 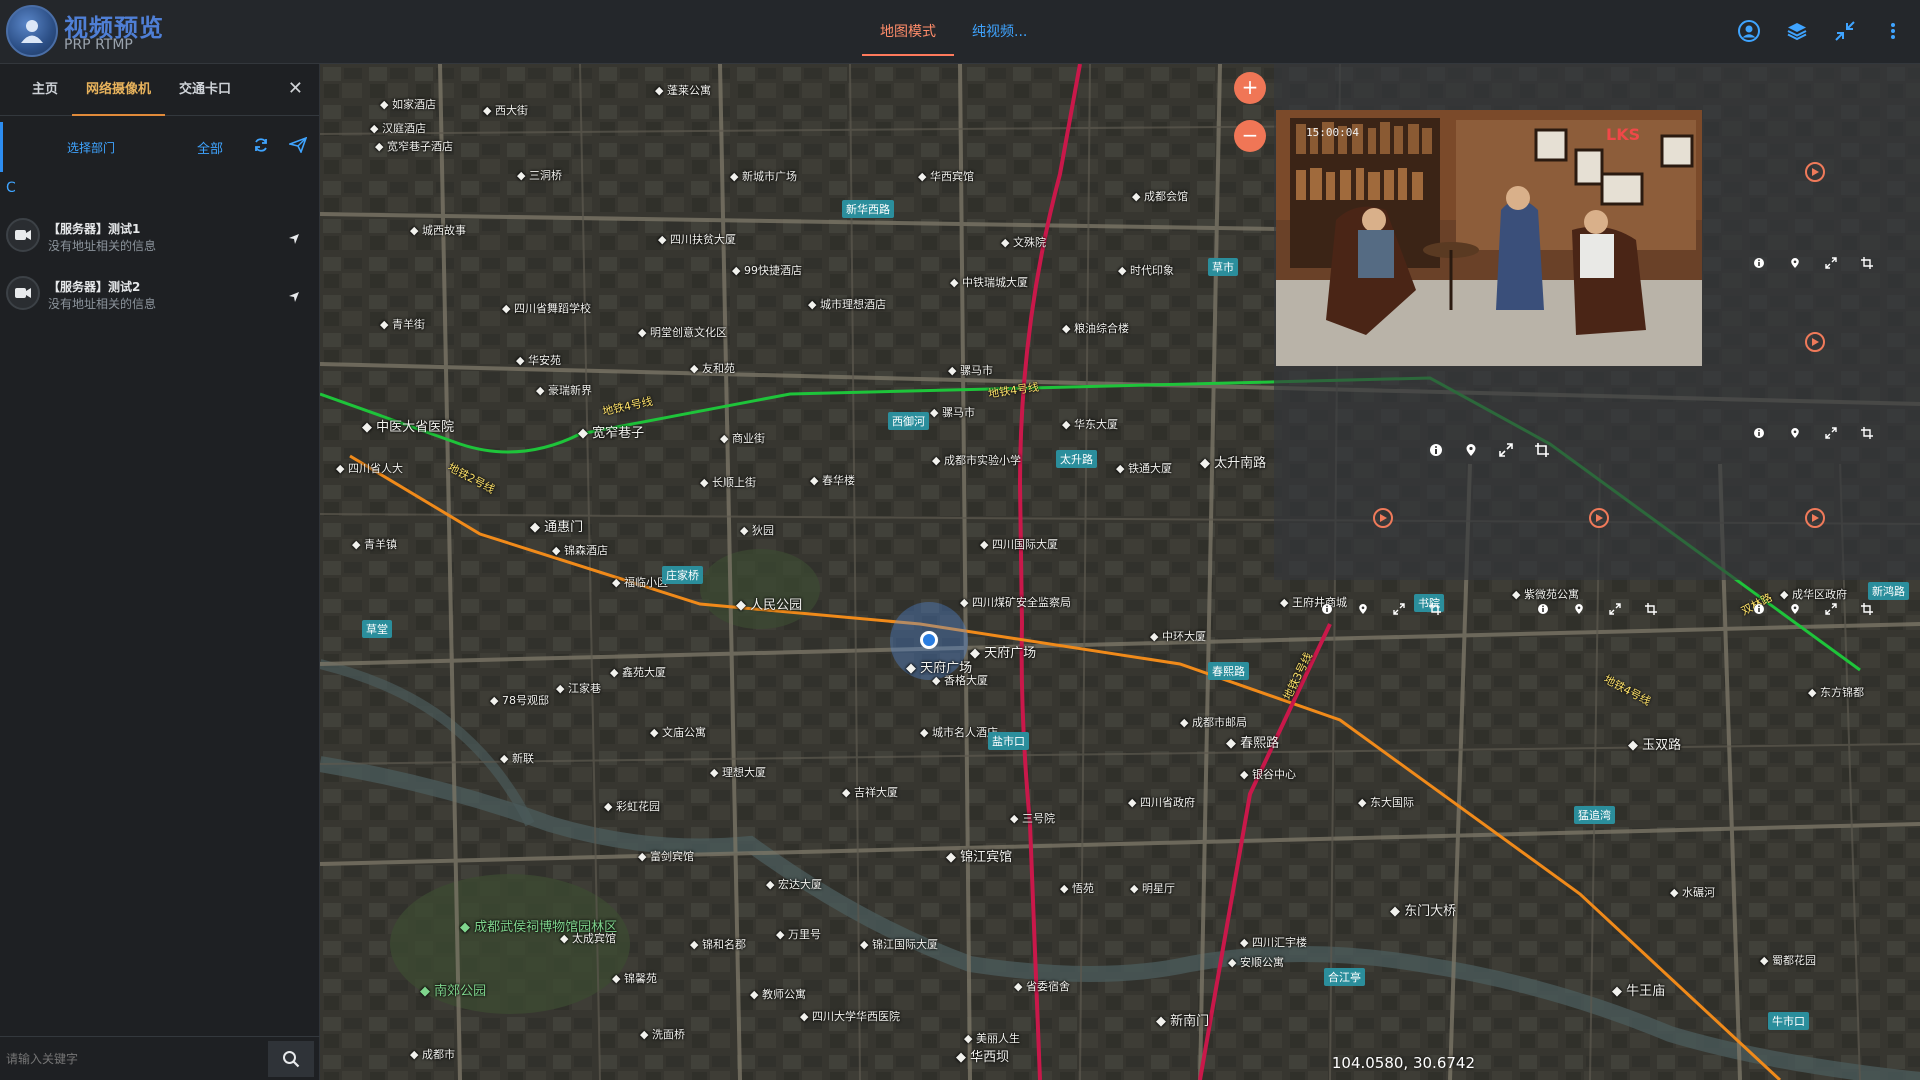 I want to click on map-place-label: ◆ 商业街, so click(x=742, y=438).